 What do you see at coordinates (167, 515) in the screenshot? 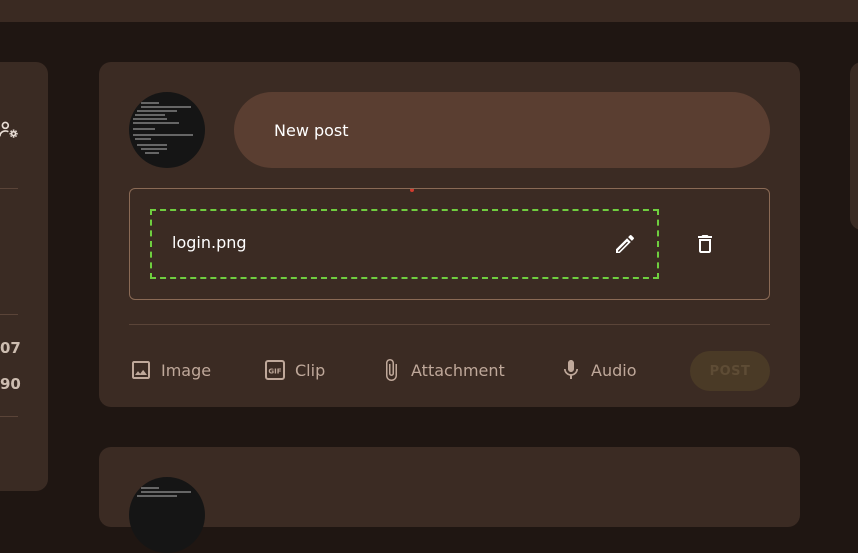
I see `post-author-avatar` at bounding box center [167, 515].